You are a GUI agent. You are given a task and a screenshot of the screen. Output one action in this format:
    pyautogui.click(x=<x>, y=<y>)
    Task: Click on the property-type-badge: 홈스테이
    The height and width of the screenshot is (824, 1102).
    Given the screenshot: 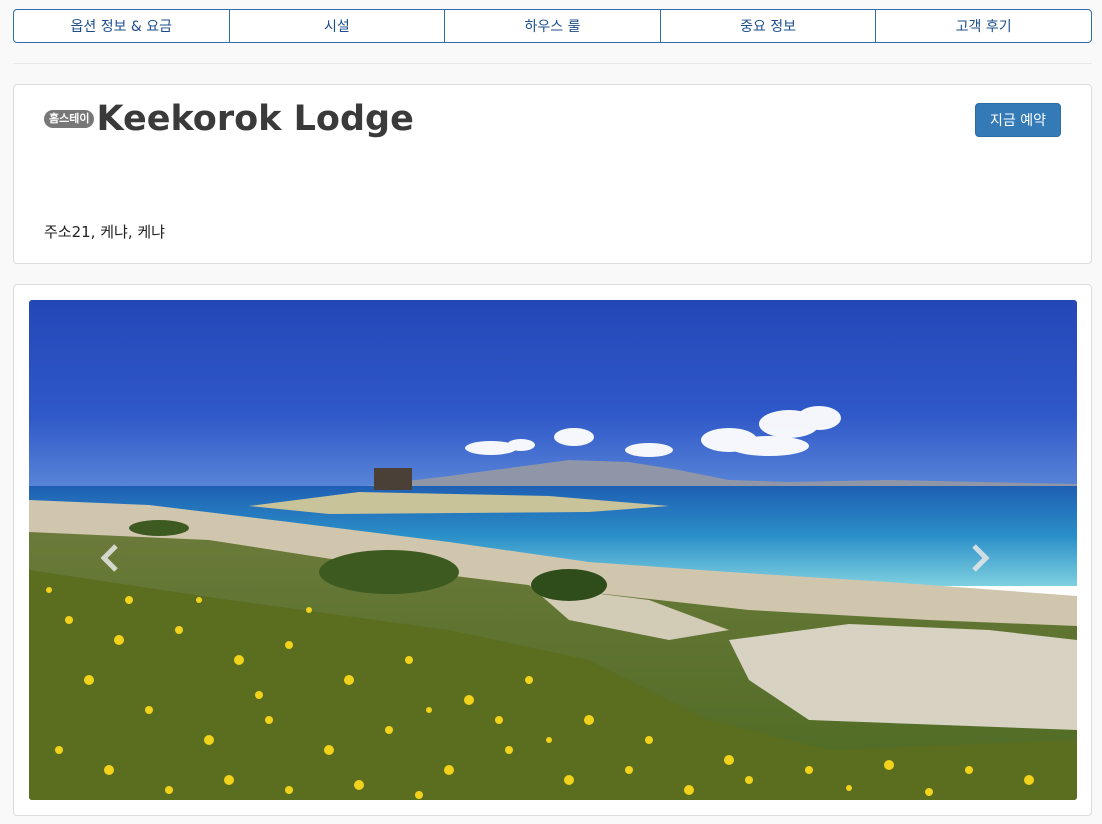 What is the action you would take?
    pyautogui.click(x=69, y=119)
    